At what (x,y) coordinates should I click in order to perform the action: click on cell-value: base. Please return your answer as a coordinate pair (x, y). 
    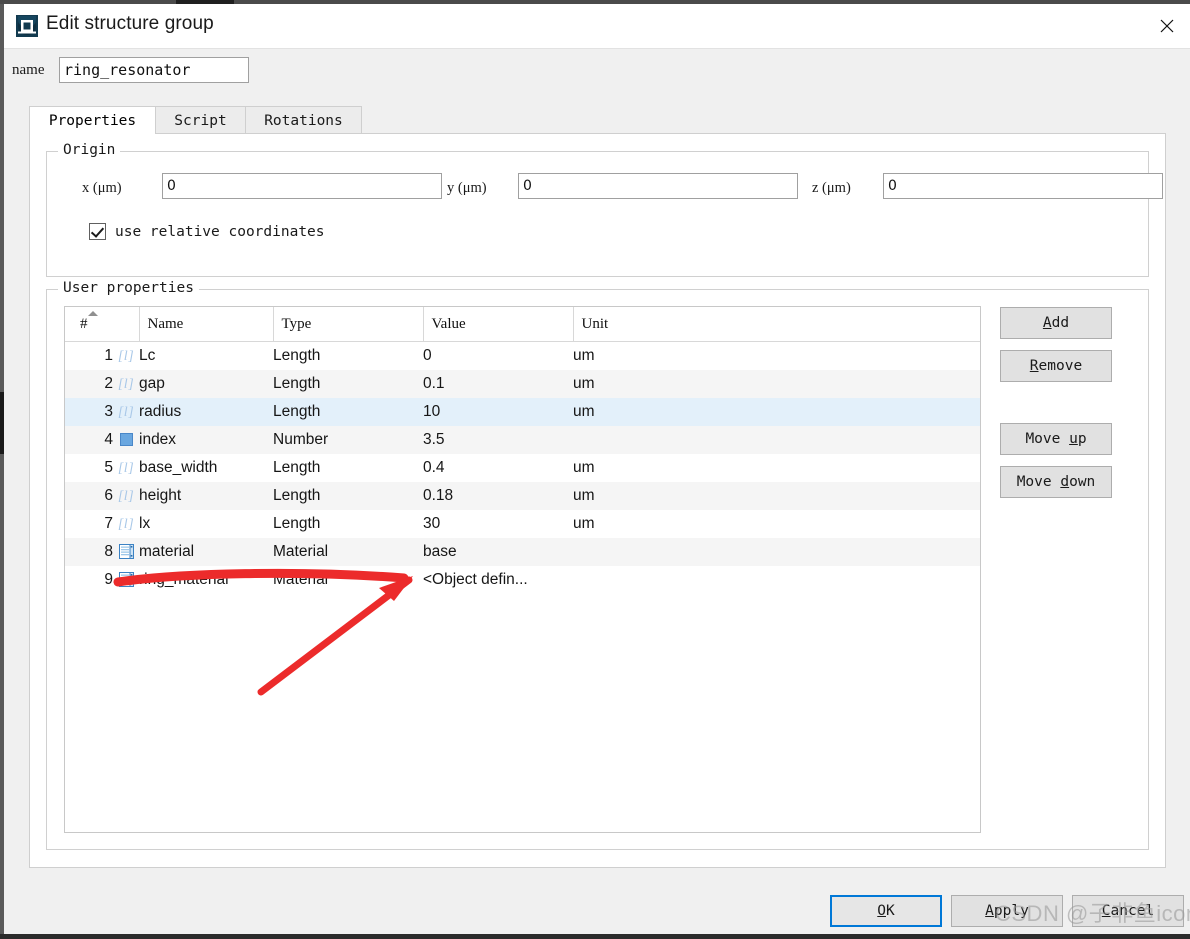
    Looking at the image, I should click on (498, 552).